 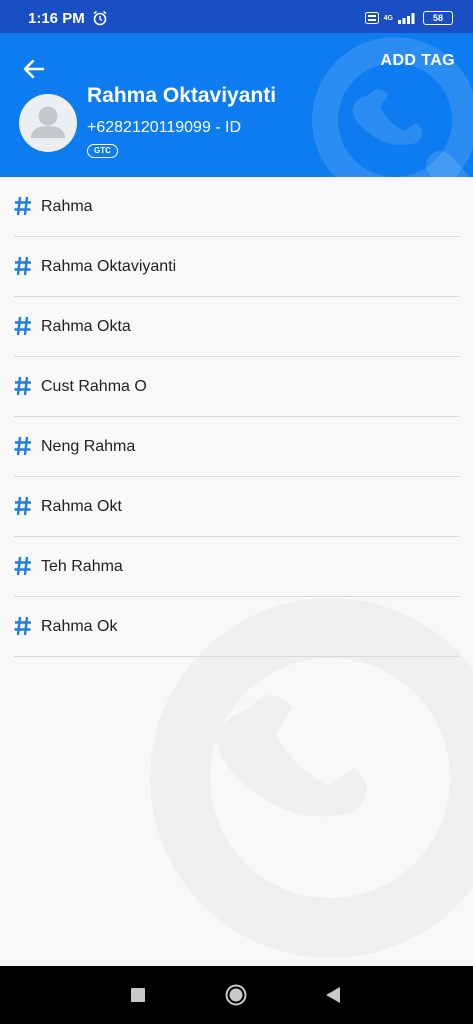 I want to click on recents-square-icon, so click(x=138, y=995).